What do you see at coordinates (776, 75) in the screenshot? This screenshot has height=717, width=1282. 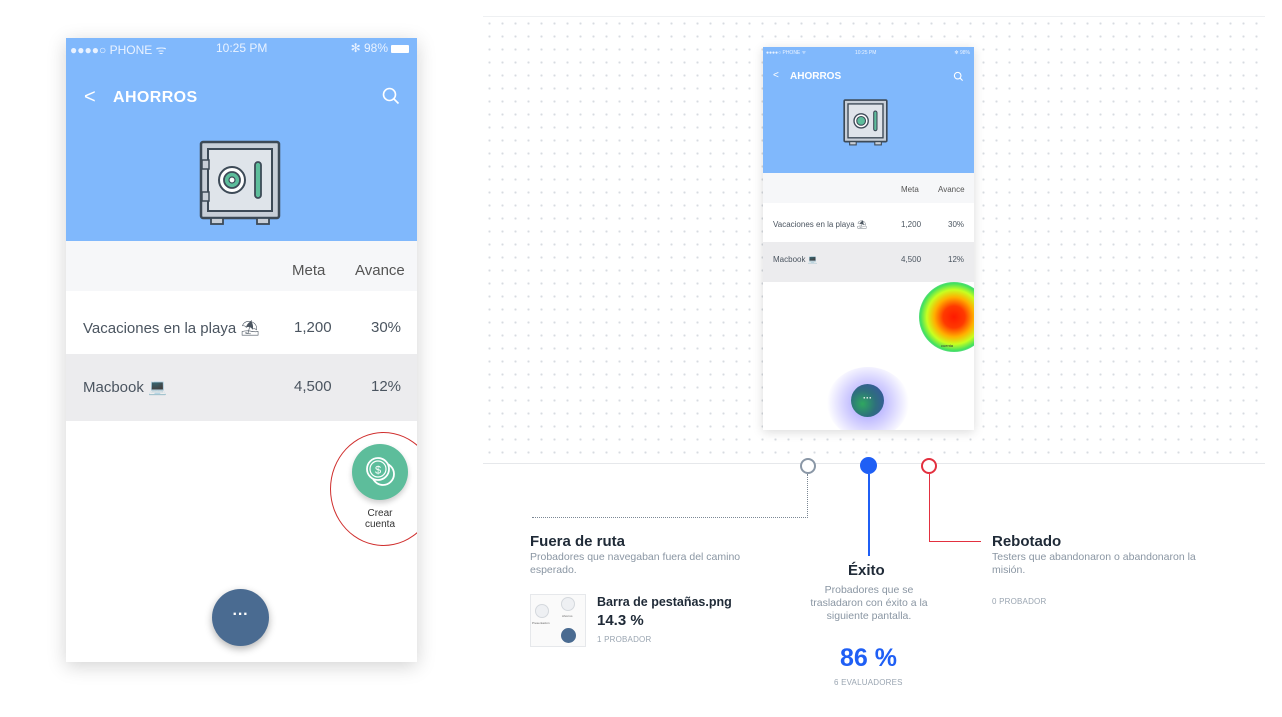 I see `mini-back-icon: <` at bounding box center [776, 75].